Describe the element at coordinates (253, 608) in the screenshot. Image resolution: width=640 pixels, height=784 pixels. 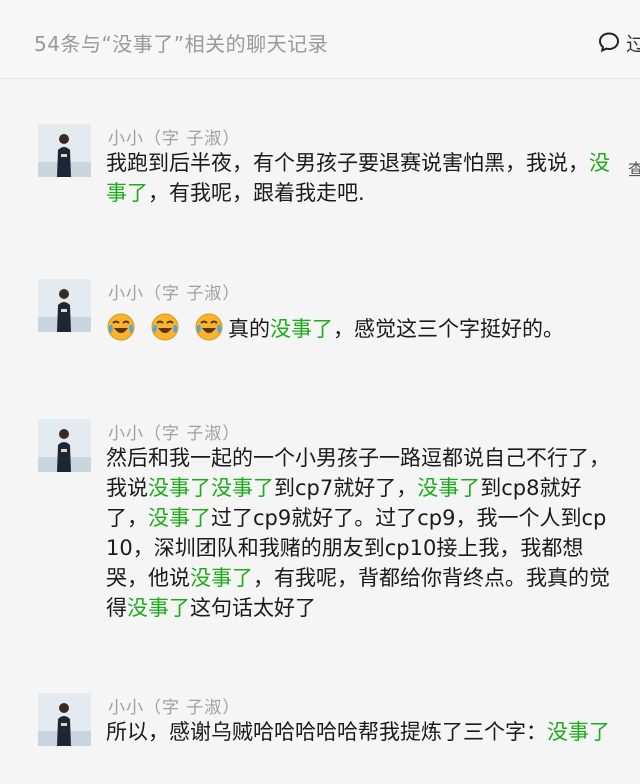
I see `message-segment: 这句话太好了` at that location.